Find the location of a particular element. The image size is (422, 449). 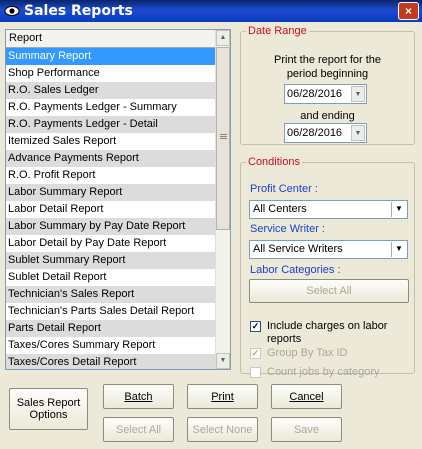

begin-label-line2: period beginning is located at coordinates (327, 74).